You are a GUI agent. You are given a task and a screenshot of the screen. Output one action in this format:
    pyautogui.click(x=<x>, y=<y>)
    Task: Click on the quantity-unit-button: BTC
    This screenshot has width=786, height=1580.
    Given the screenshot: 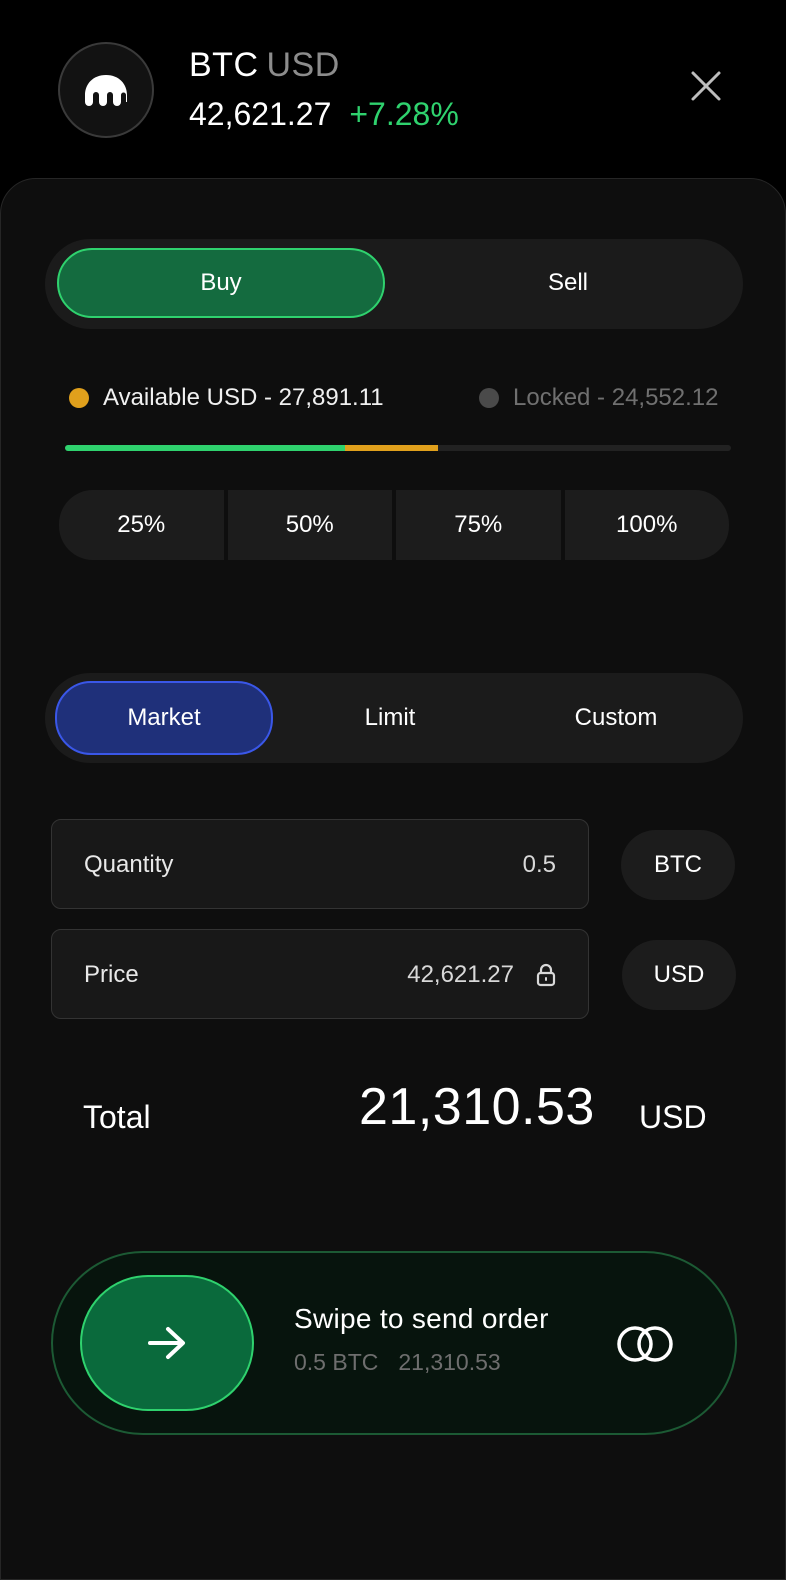 What is the action you would take?
    pyautogui.click(x=678, y=865)
    